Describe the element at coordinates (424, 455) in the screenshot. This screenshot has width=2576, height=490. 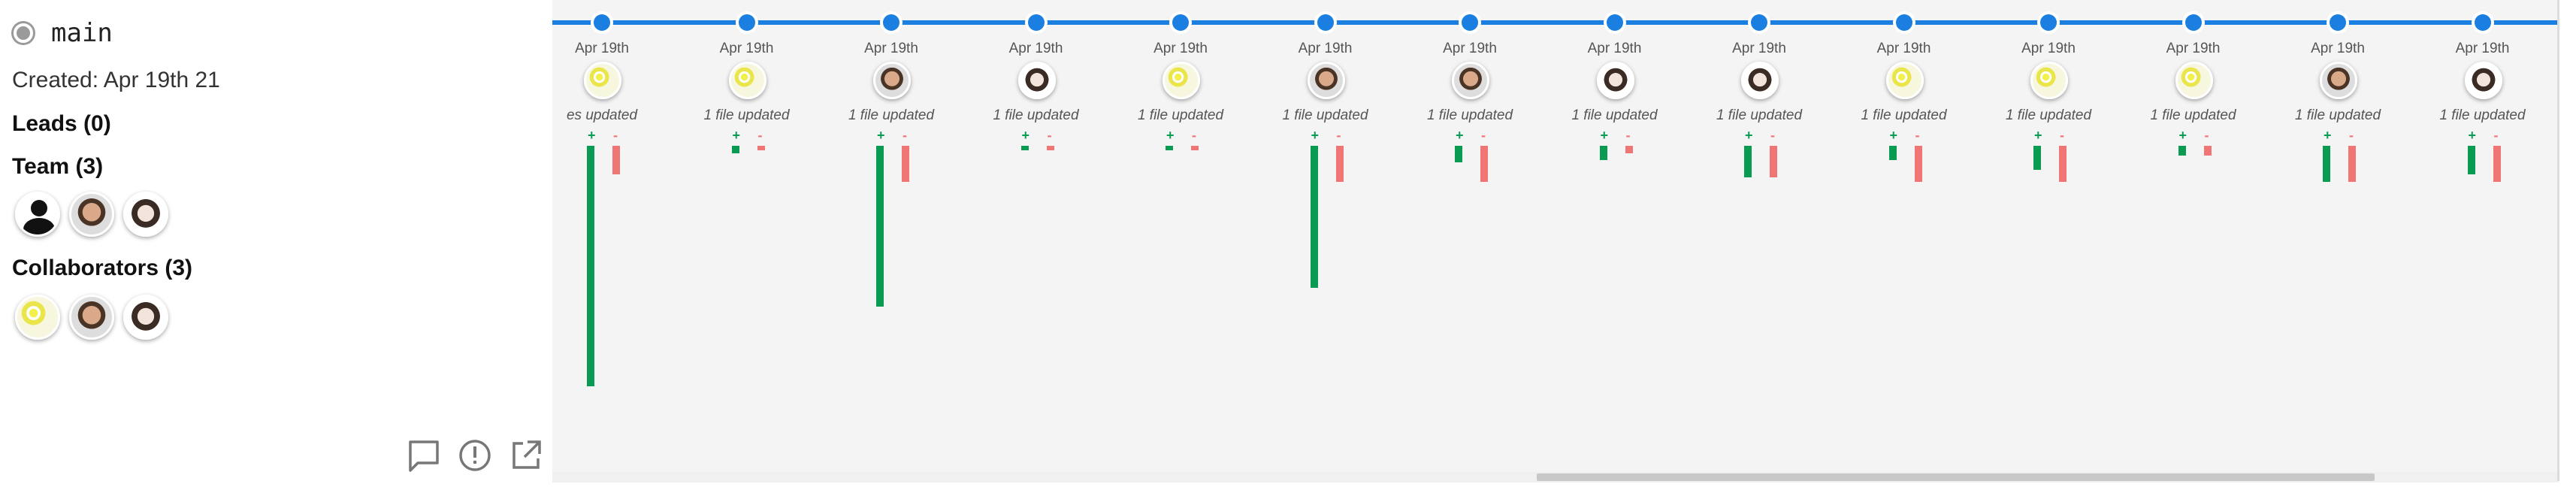
I see `comment-icon` at that location.